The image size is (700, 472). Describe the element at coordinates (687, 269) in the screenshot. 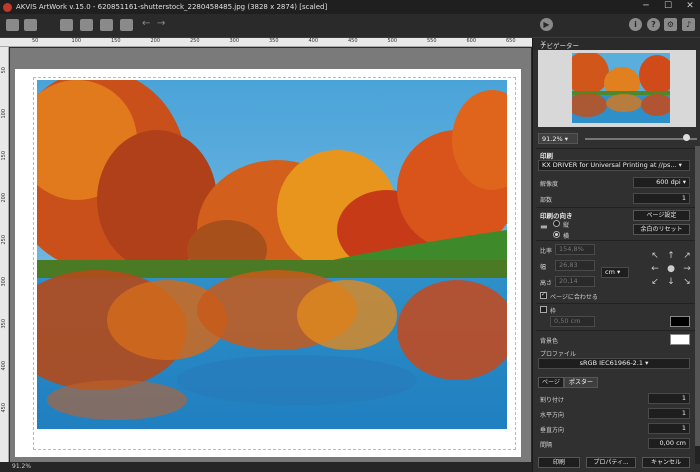

I see `align-right-icon: →` at that location.